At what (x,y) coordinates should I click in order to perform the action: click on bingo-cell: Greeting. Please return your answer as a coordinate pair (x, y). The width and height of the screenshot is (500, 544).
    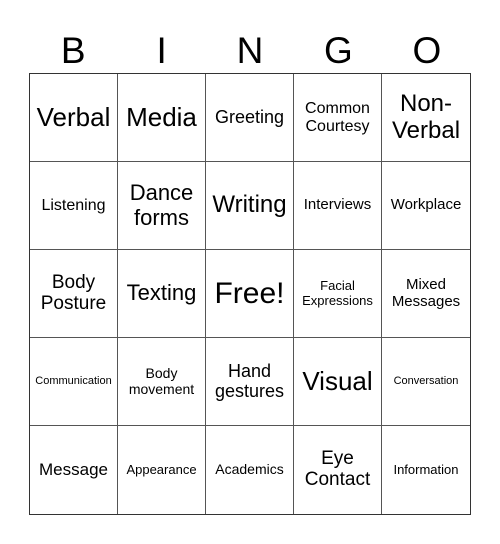
    Looking at the image, I should click on (250, 118).